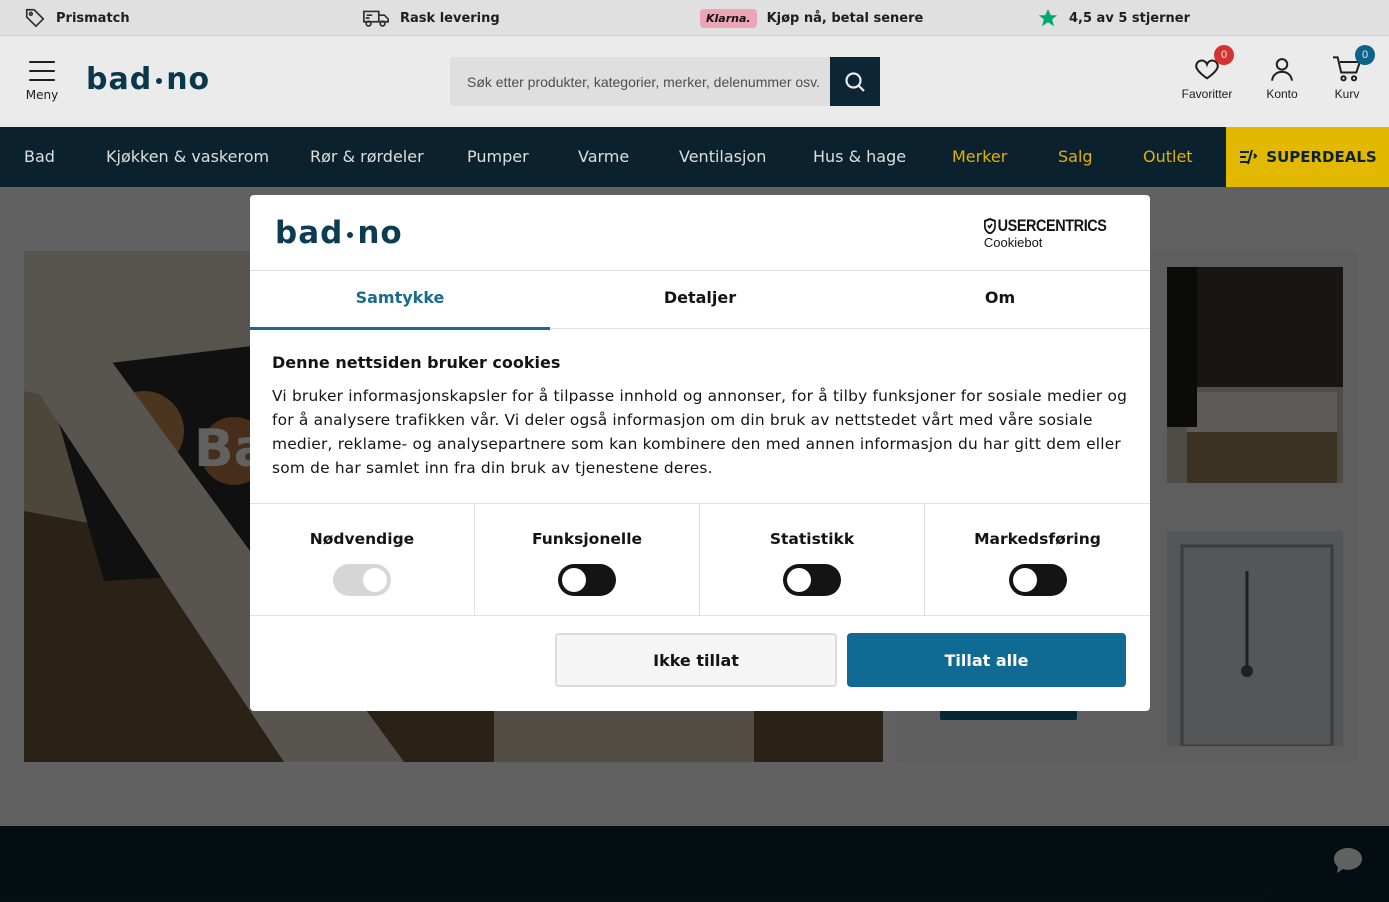 The height and width of the screenshot is (902, 1389). Describe the element at coordinates (700, 233) in the screenshot. I see `dialog-header: bad no USERCENTRICS Cookiebot` at that location.